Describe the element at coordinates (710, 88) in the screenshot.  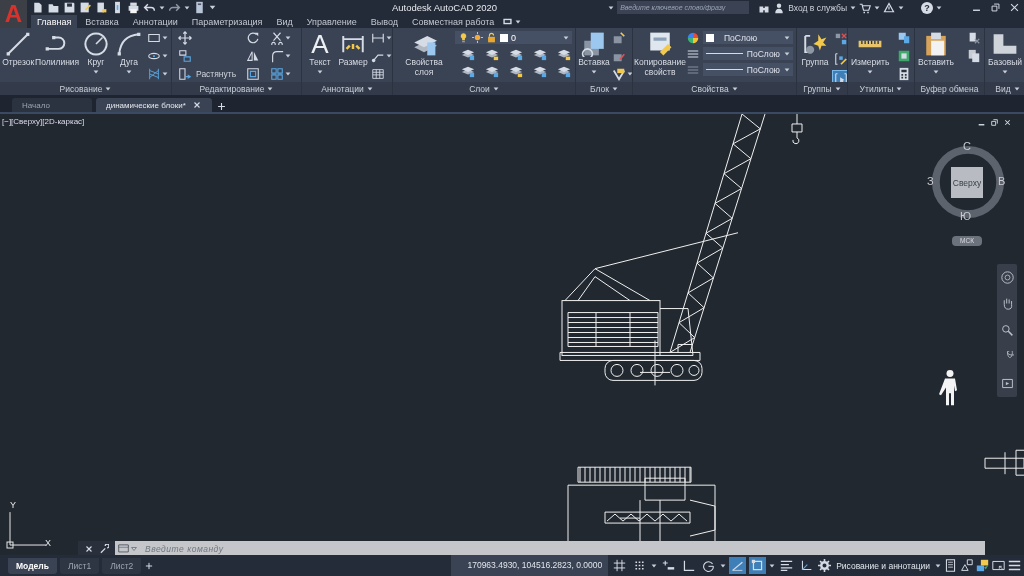
I see `panel-title: Свойства` at that location.